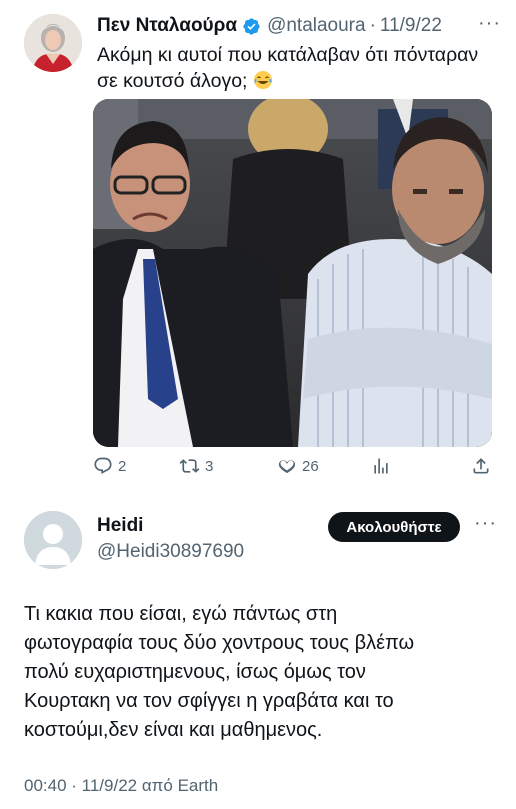 Image resolution: width=516 pixels, height=809 pixels. Describe the element at coordinates (310, 466) in the screenshot. I see `like-count: 26` at that location.